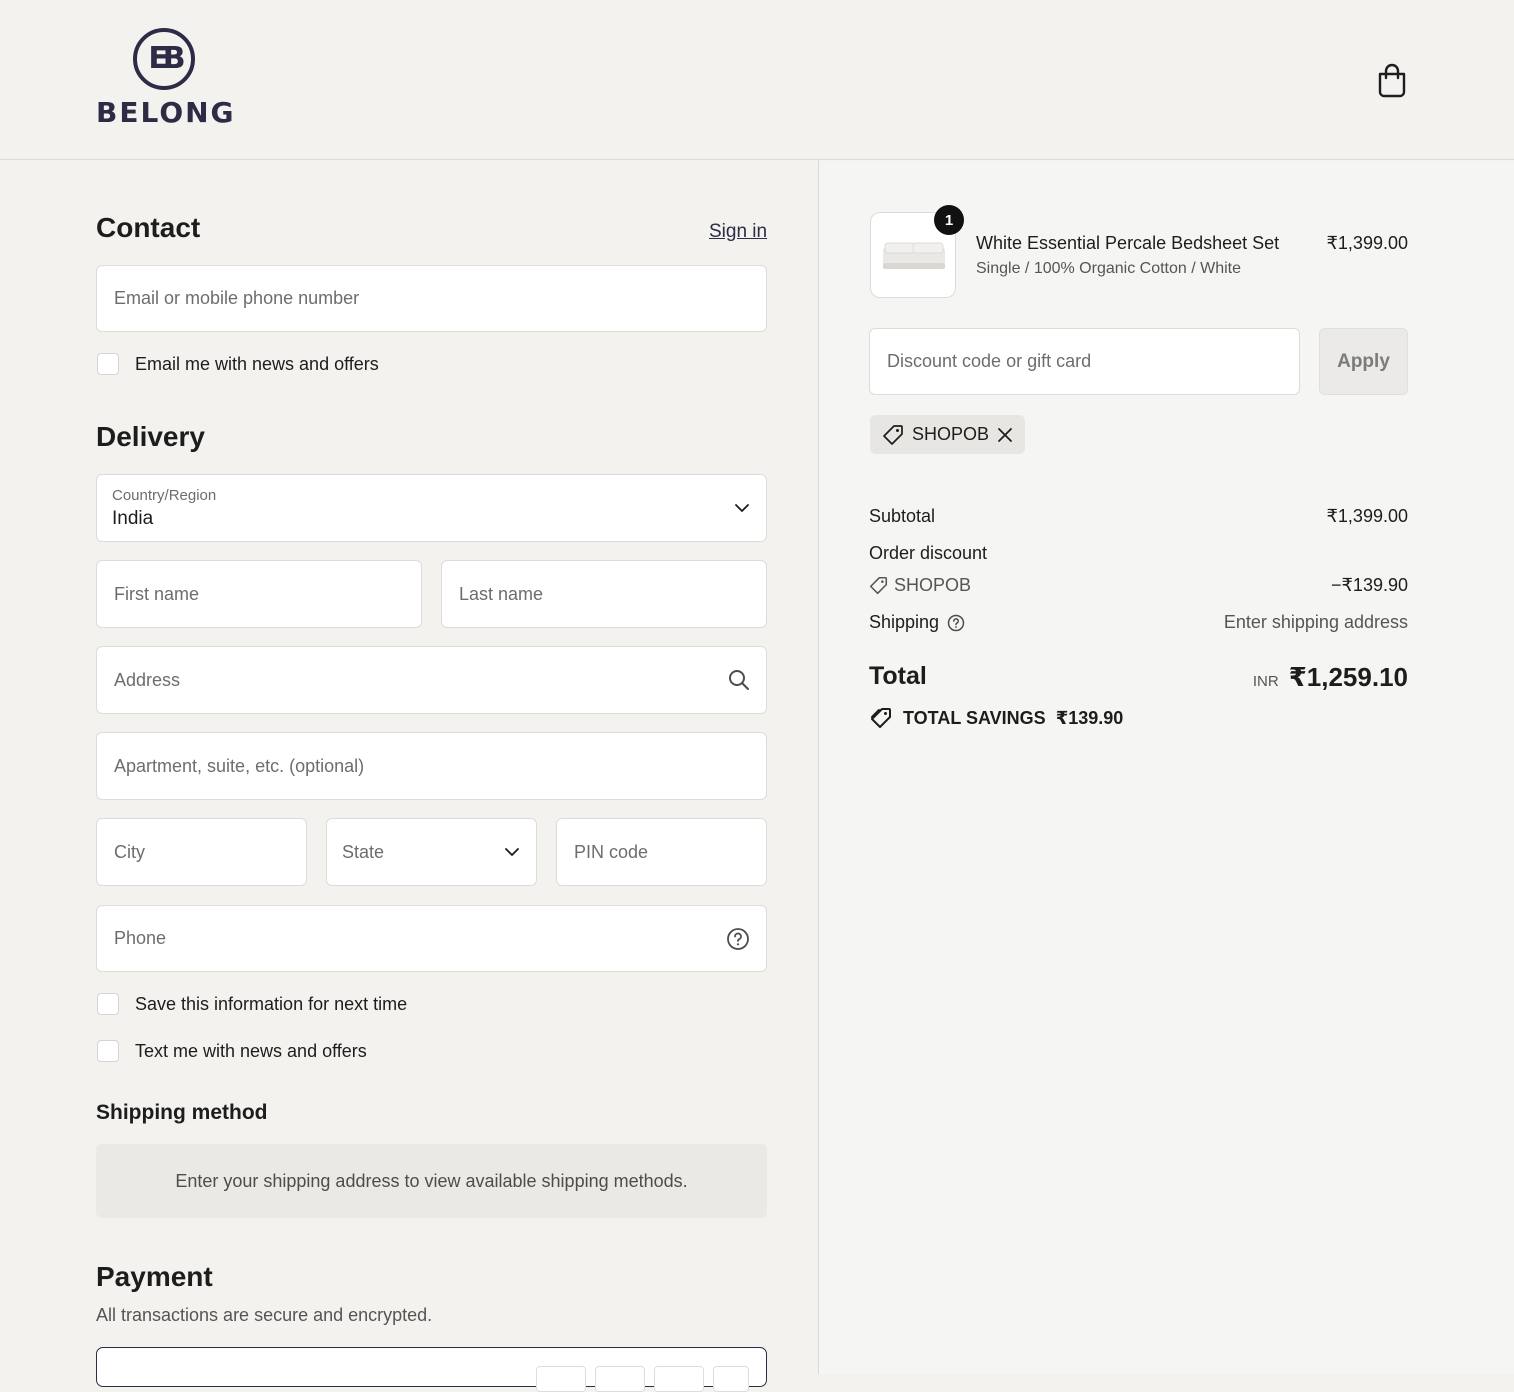 The width and height of the screenshot is (1514, 1392). I want to click on last-name-input, so click(604, 594).